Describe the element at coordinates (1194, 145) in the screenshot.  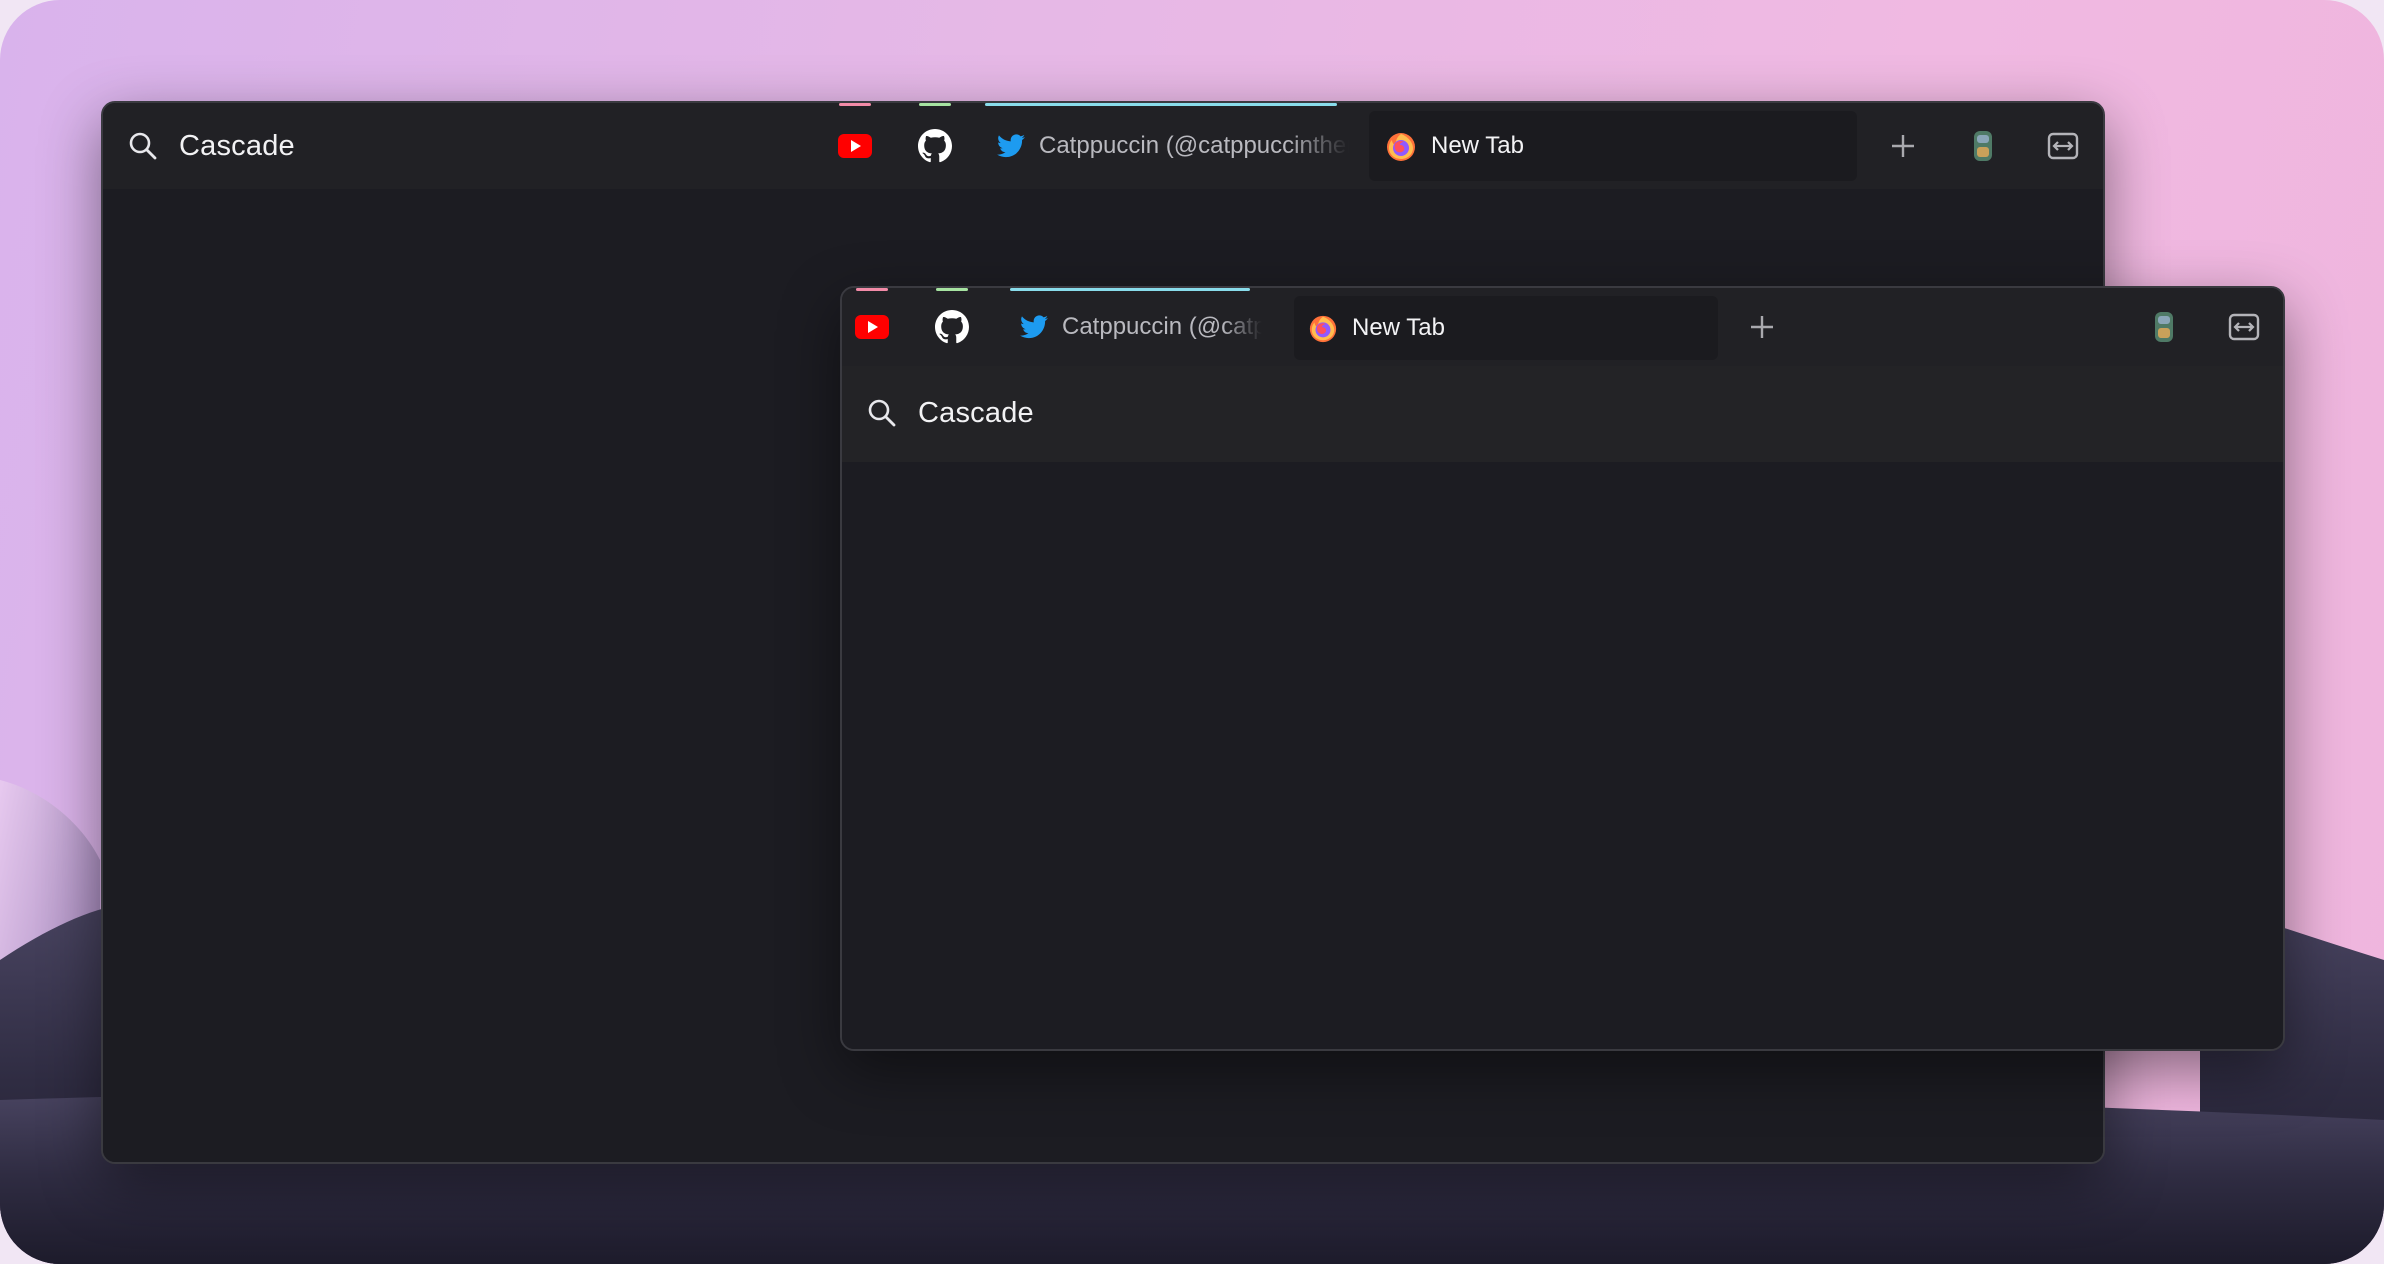
I see `tab-label: Catppuccin (@catppuccinther` at that location.